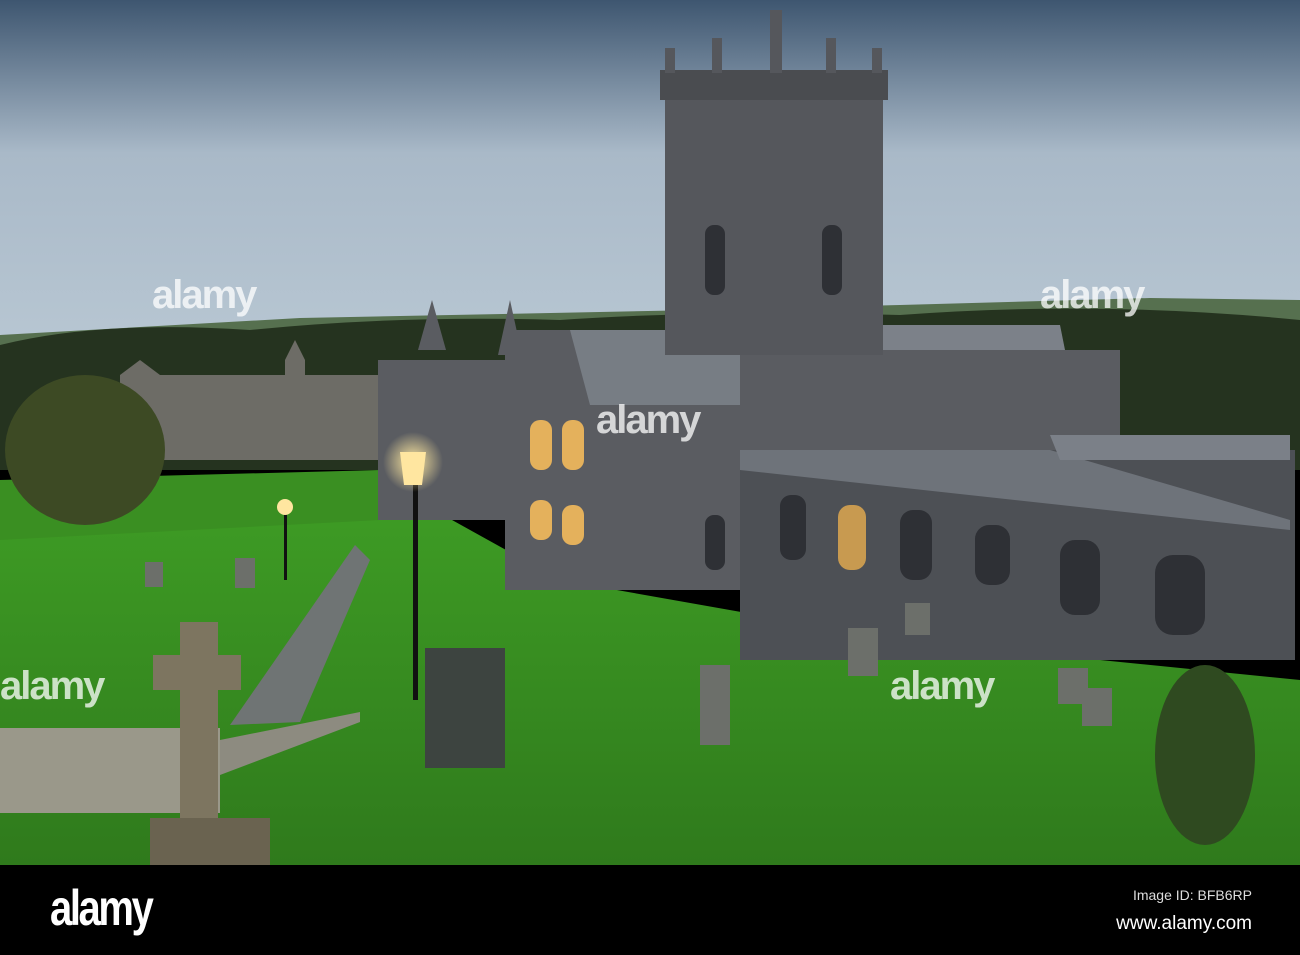 The image size is (1300, 955). I want to click on image-id: Image ID: BFB6RP, so click(1192, 895).